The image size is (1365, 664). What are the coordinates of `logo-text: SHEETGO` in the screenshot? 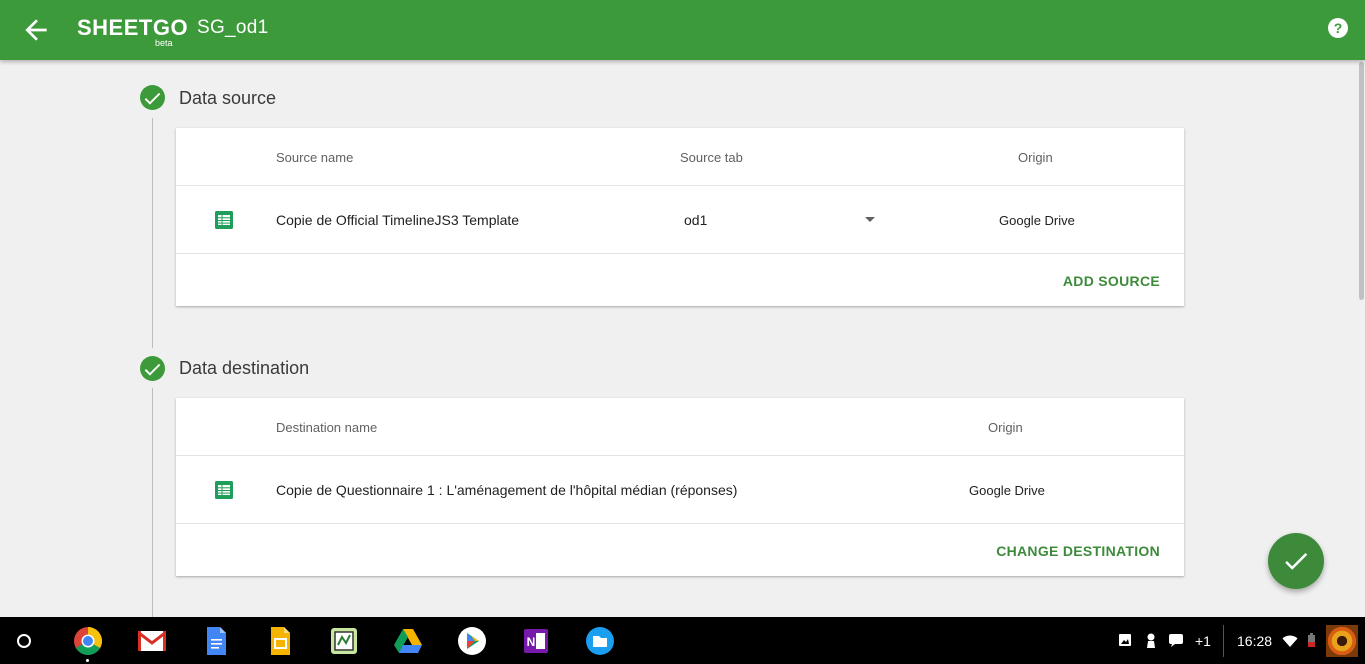 It's located at (133, 27).